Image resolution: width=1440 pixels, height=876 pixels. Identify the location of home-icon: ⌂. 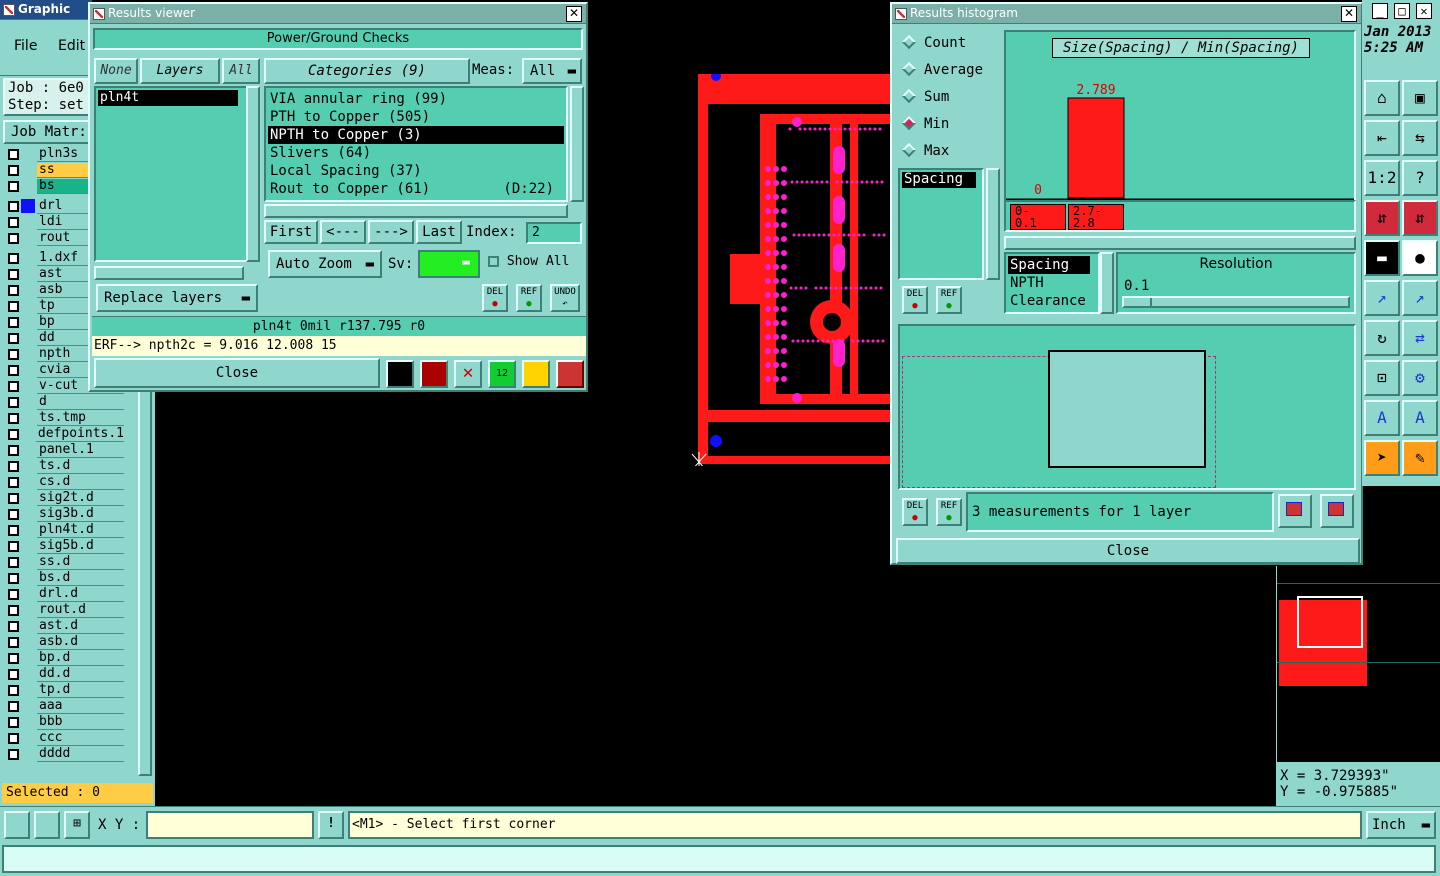
(1382, 98).